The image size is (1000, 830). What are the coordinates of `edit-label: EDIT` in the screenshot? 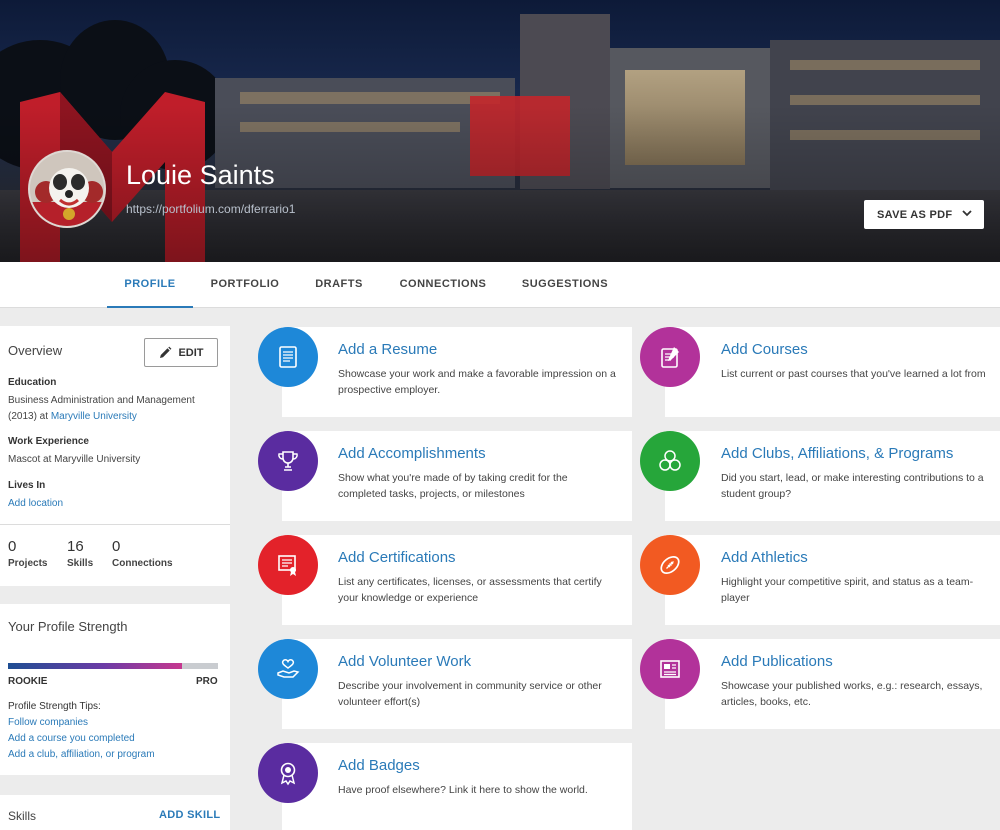 It's located at (191, 352).